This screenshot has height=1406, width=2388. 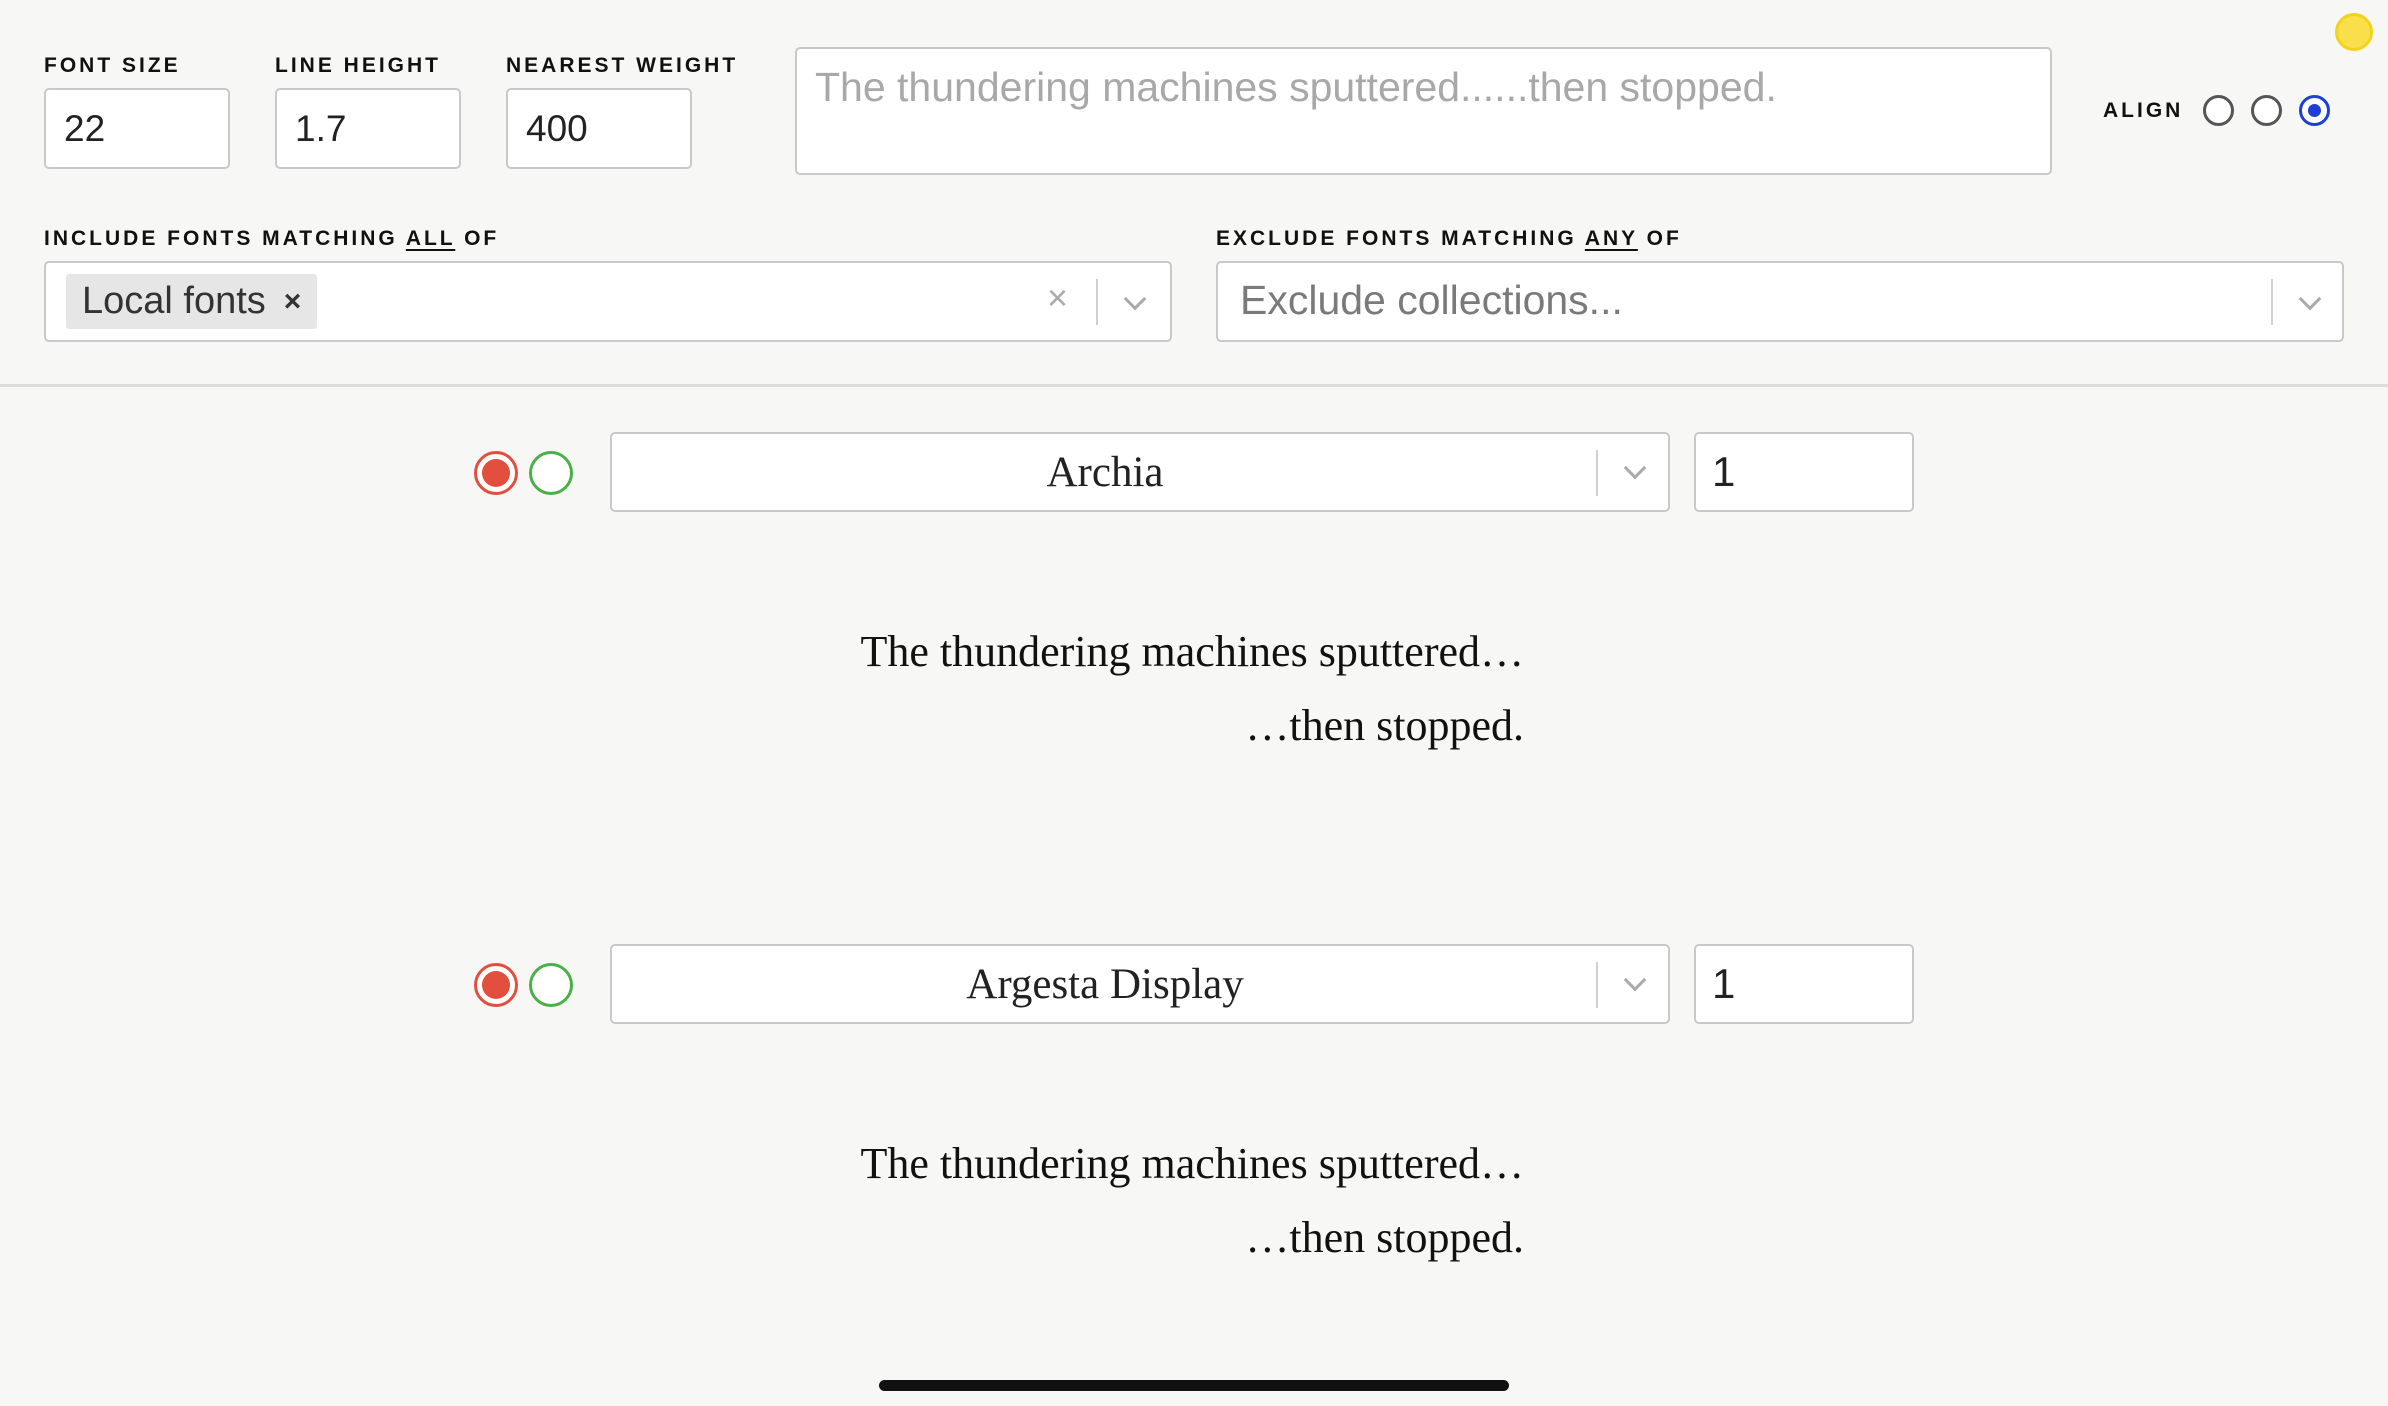 What do you see at coordinates (1057, 298) in the screenshot?
I see `close-icon: ×` at bounding box center [1057, 298].